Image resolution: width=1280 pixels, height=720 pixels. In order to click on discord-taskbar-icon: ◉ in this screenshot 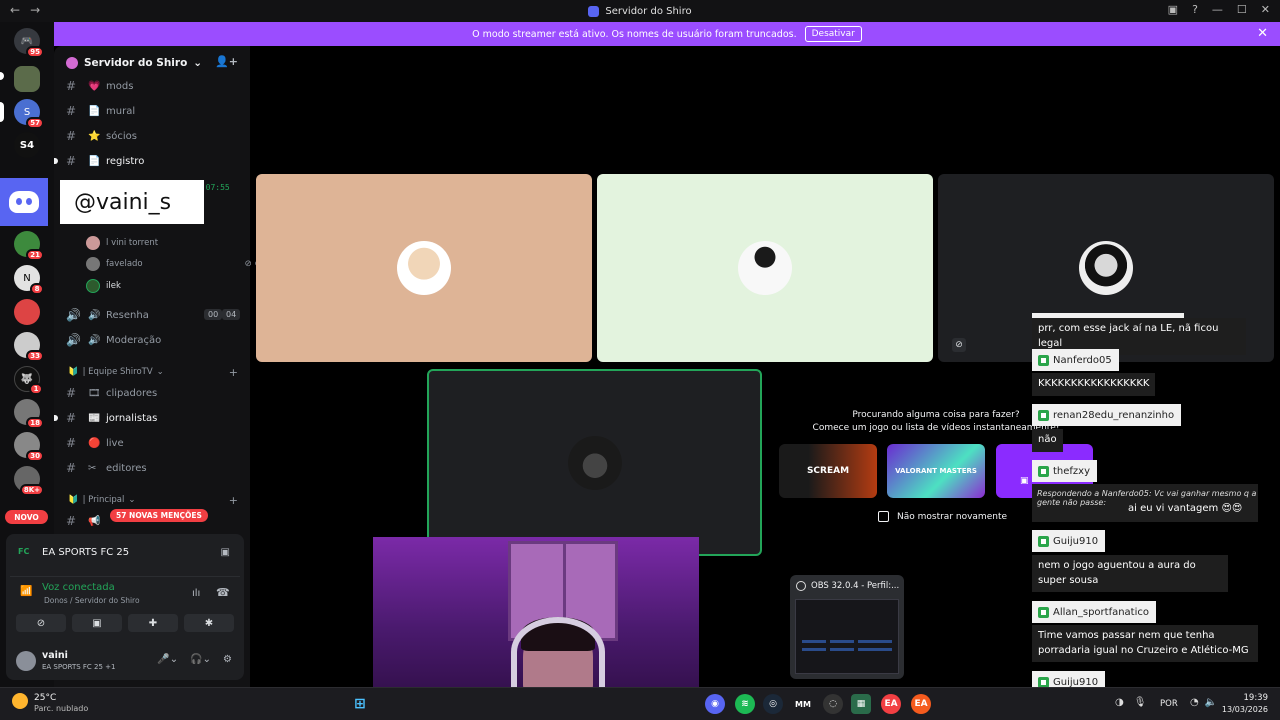, I will do `click(715, 704)`.